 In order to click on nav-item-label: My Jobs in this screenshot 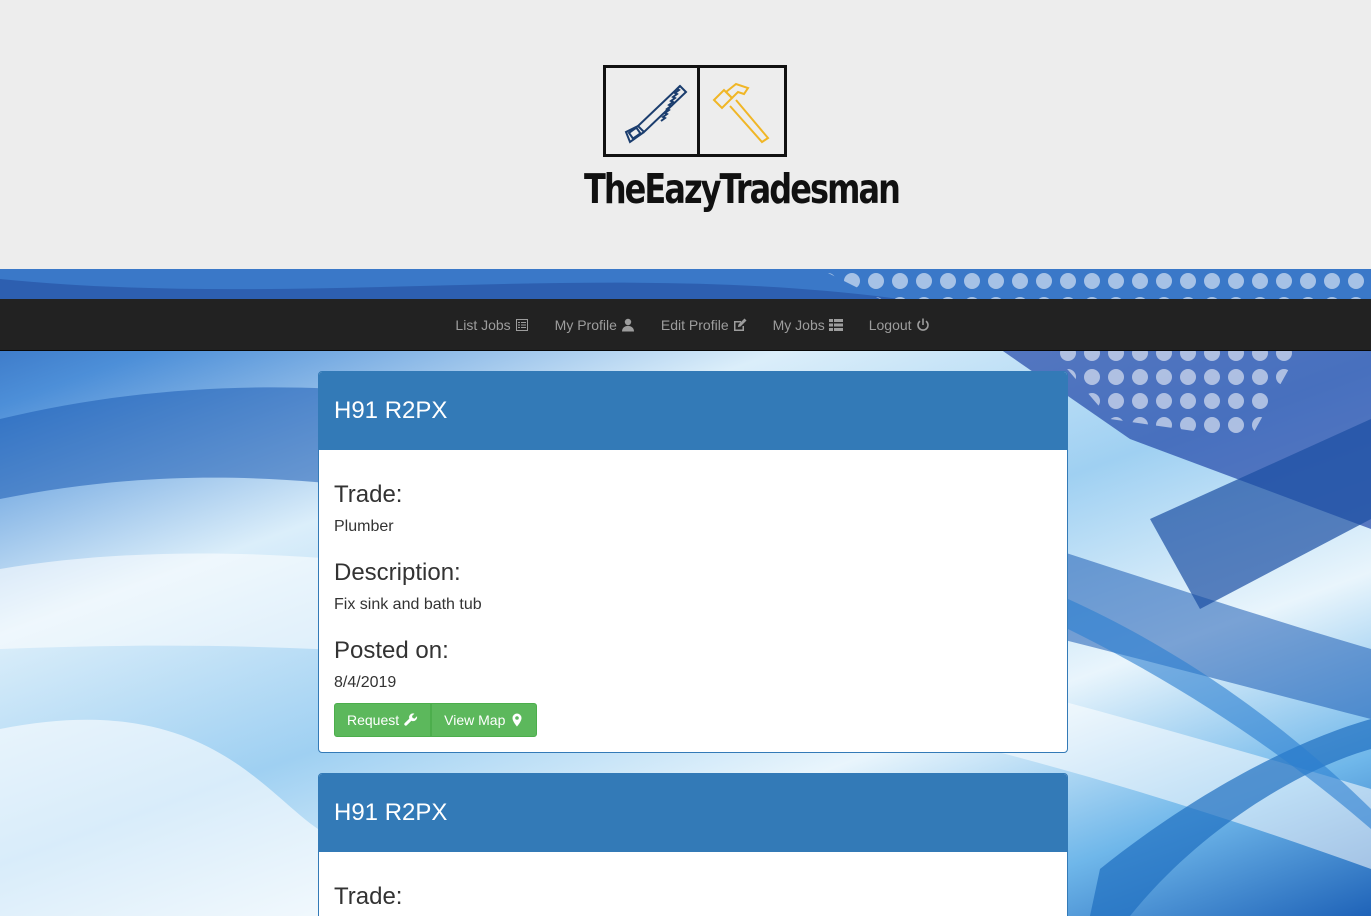, I will do `click(798, 324)`.